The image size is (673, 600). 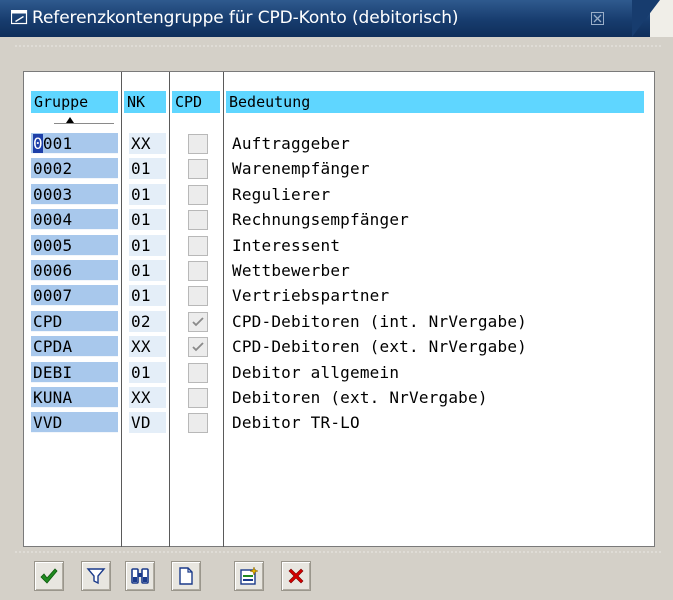 What do you see at coordinates (74, 321) in the screenshot?
I see `cell-gruppe: CPD` at bounding box center [74, 321].